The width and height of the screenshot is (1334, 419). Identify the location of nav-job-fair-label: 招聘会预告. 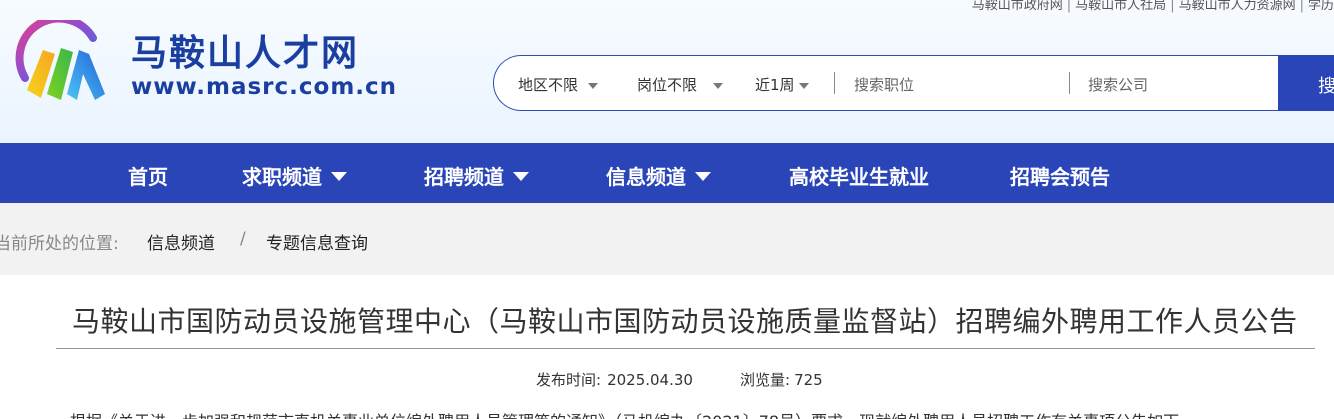
(1060, 177).